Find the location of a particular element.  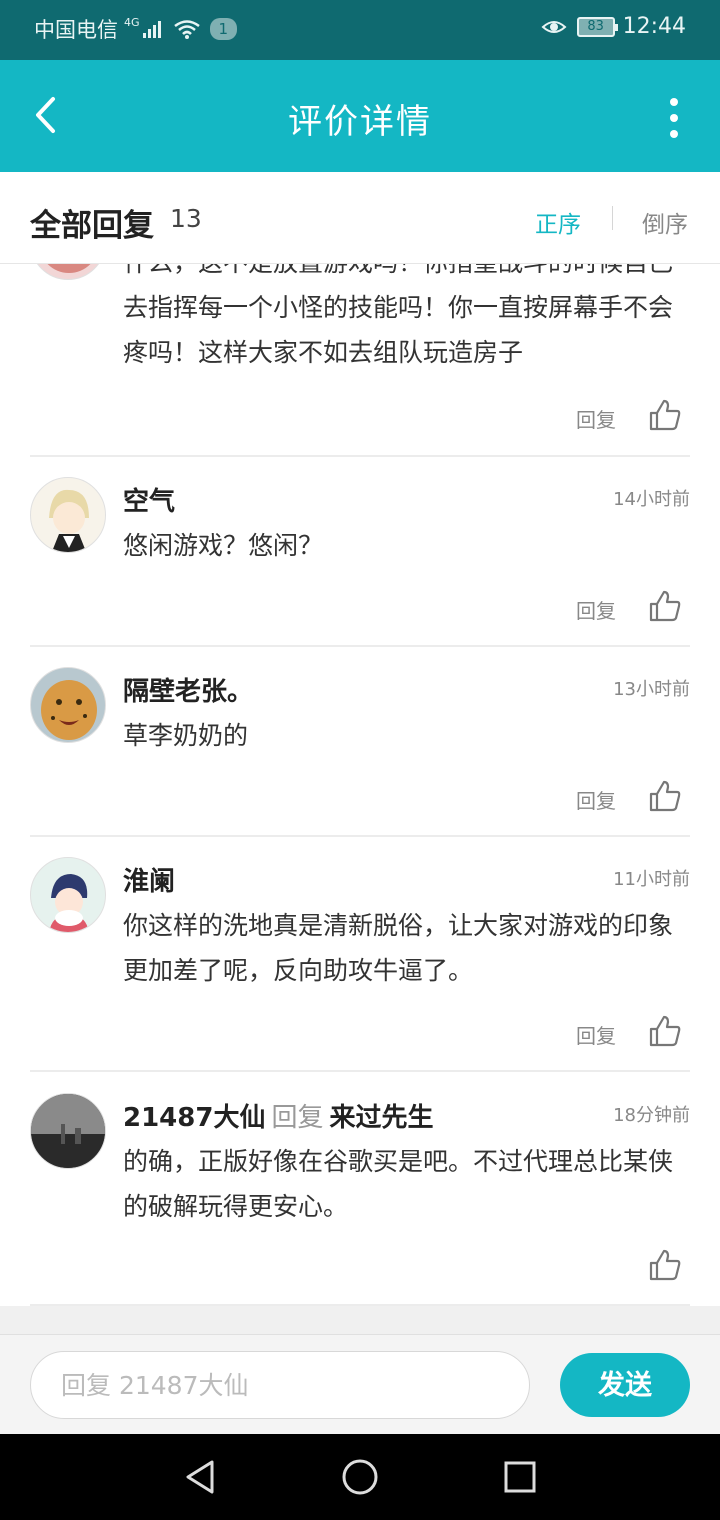

clock: 12:44 is located at coordinates (654, 26).